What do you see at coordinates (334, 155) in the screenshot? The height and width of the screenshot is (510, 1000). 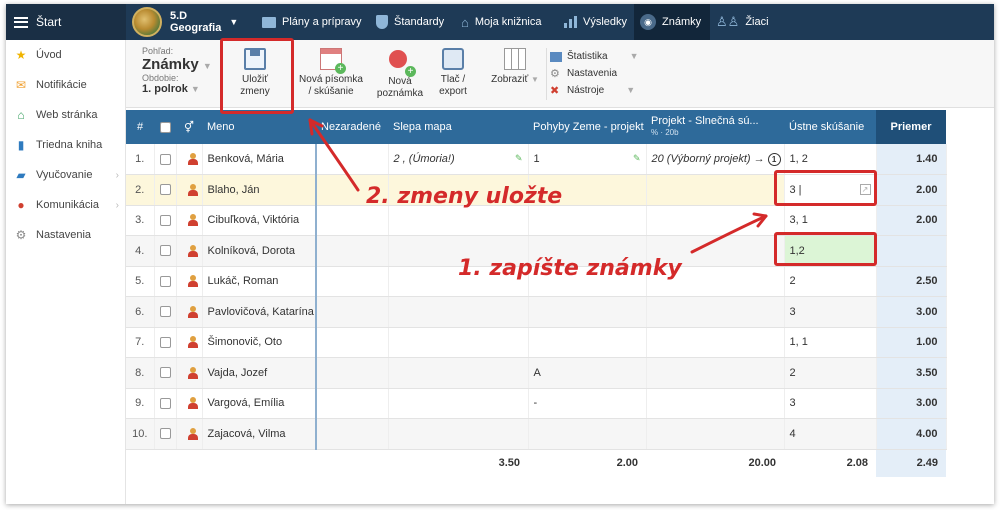 I see `arrow-to-save-button` at bounding box center [334, 155].